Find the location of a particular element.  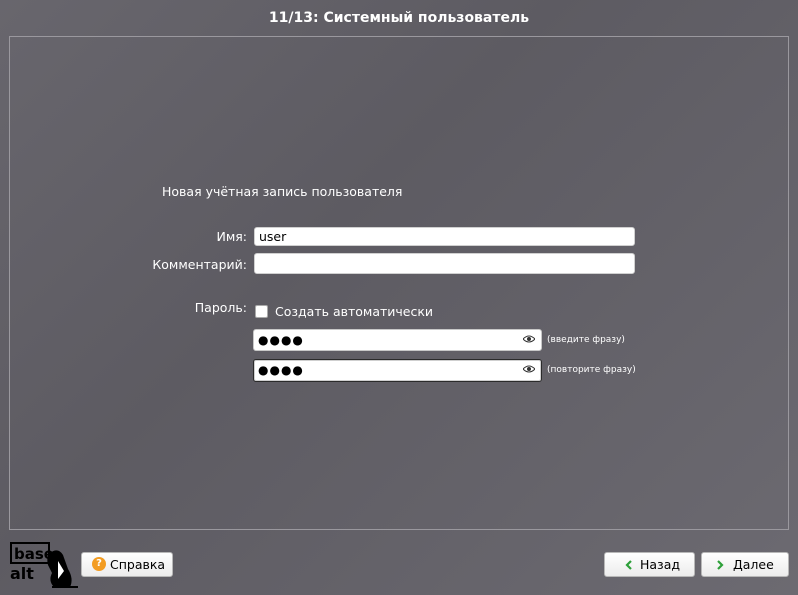

auto-password-checkbox is located at coordinates (261, 311).